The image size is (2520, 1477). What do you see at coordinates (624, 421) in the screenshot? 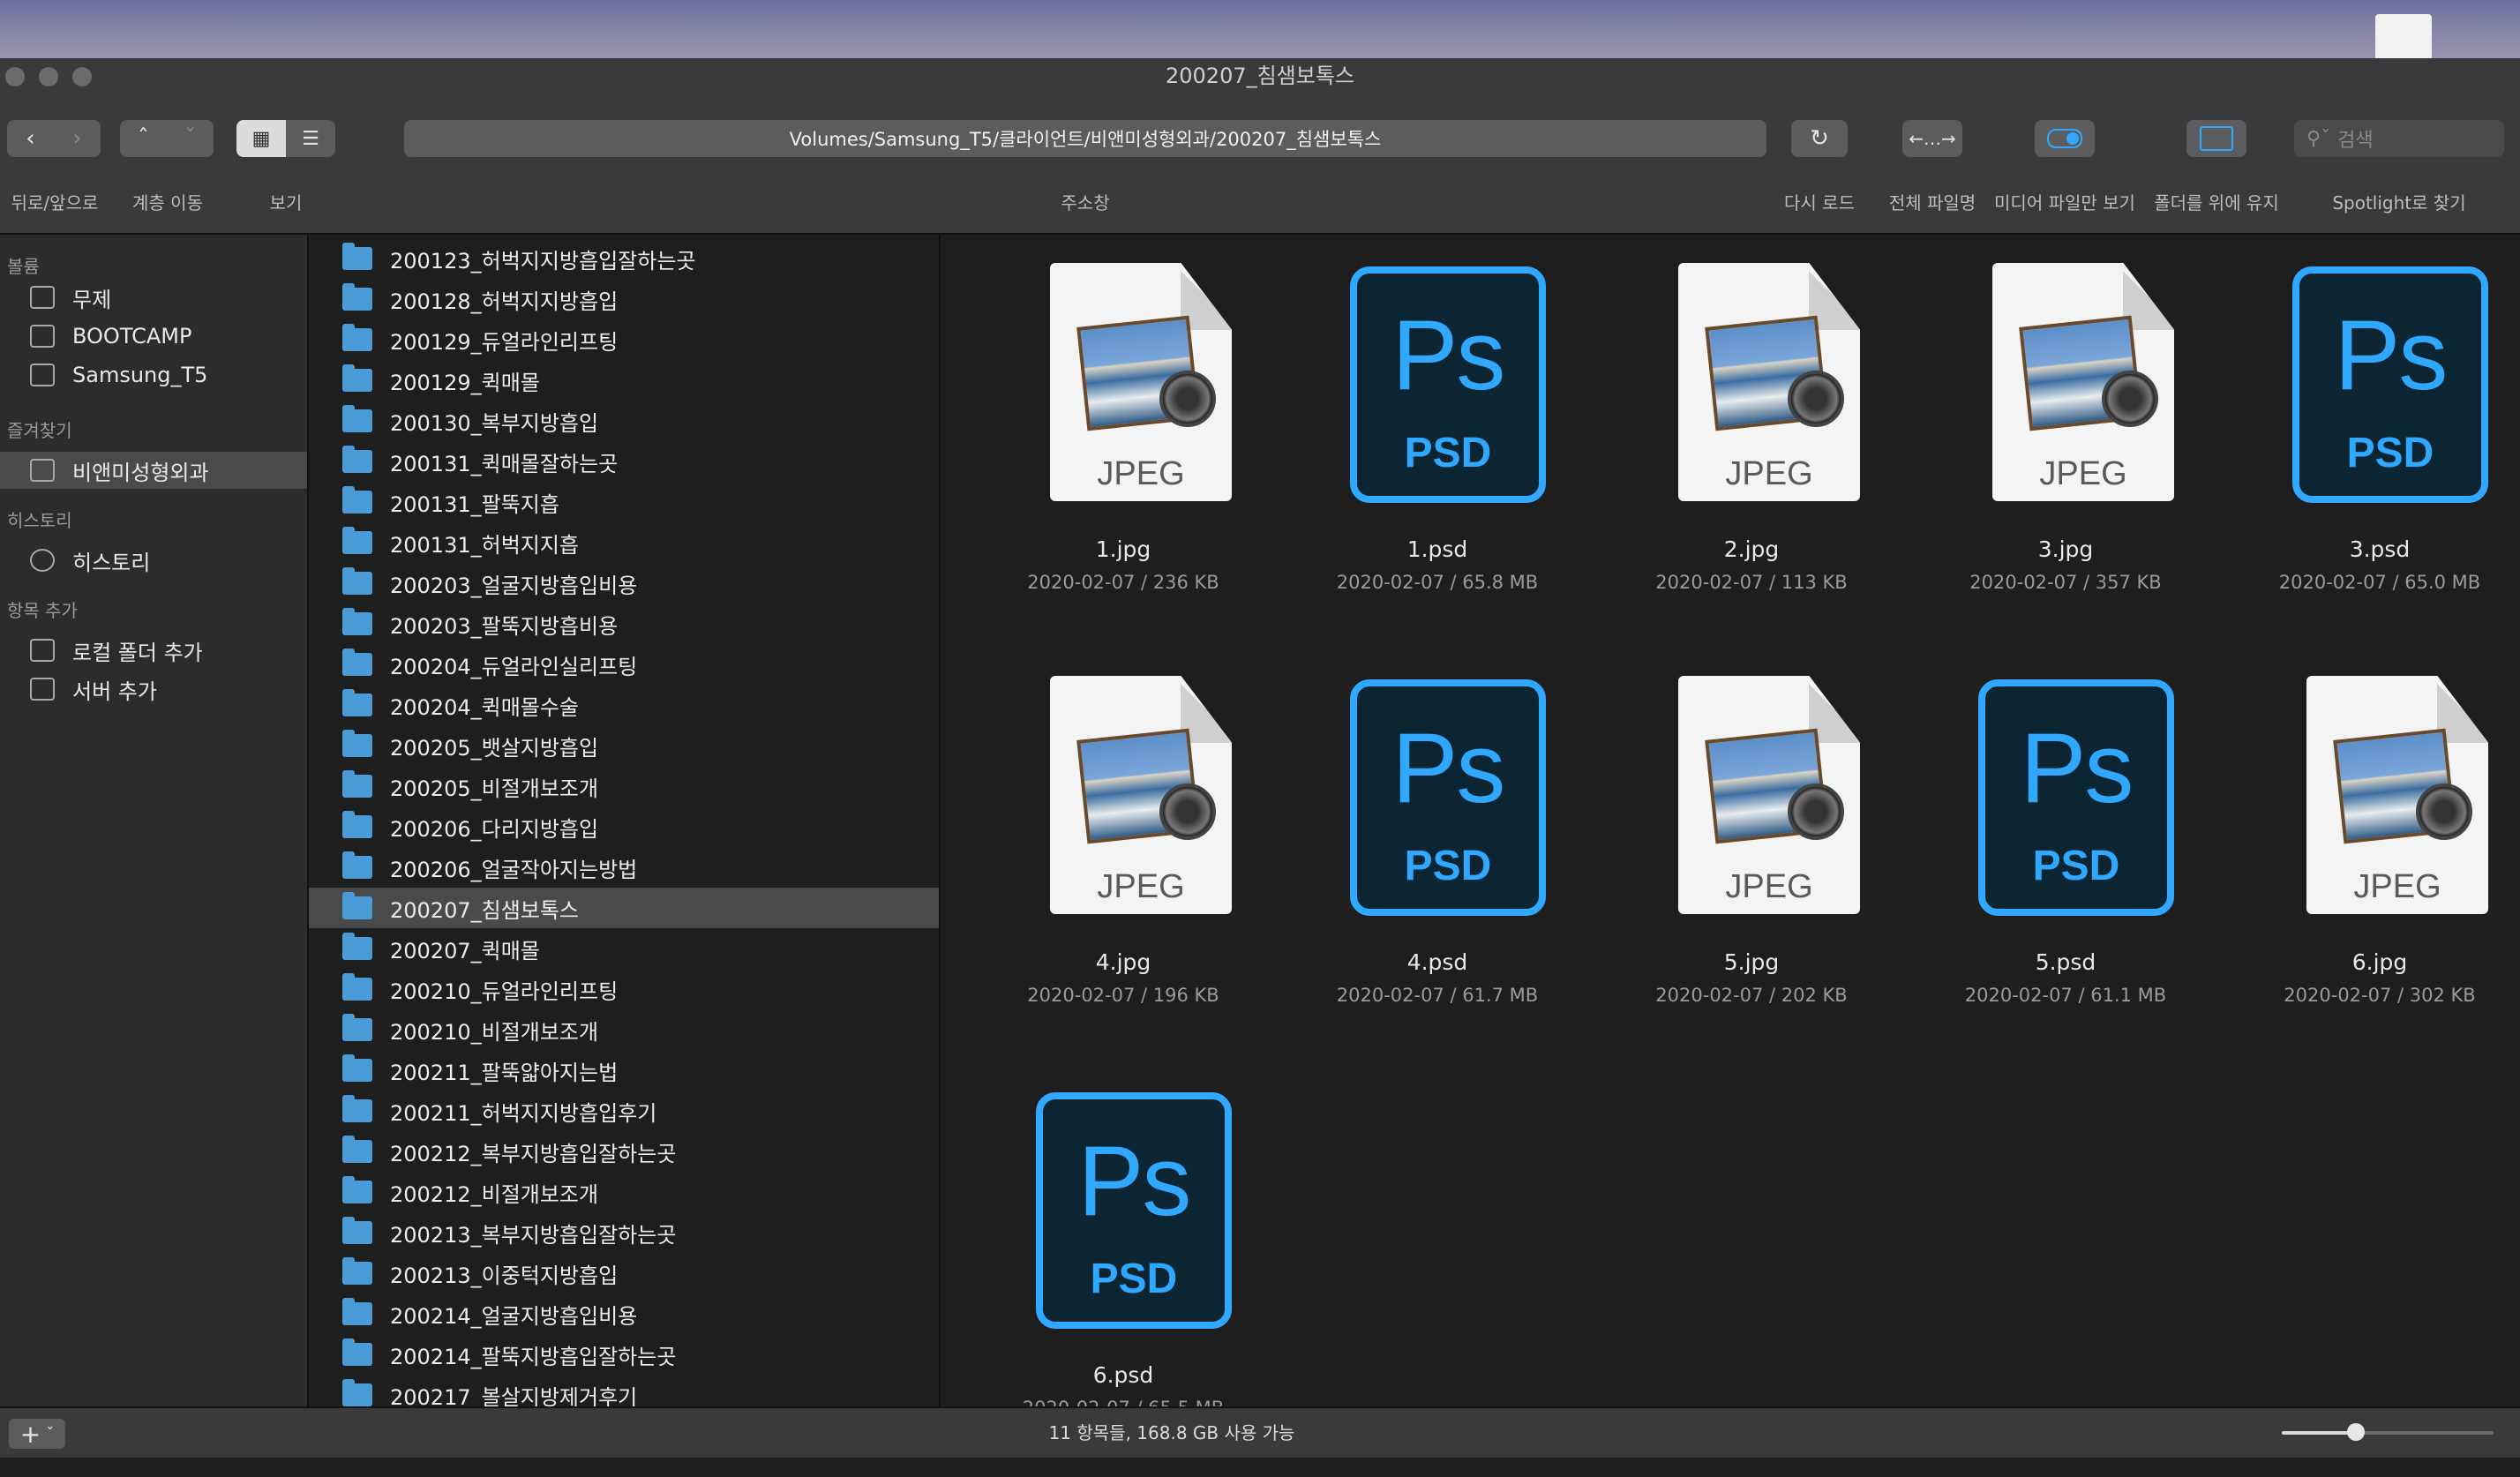
I see `folder-row: 200130_복부지방흡입` at bounding box center [624, 421].